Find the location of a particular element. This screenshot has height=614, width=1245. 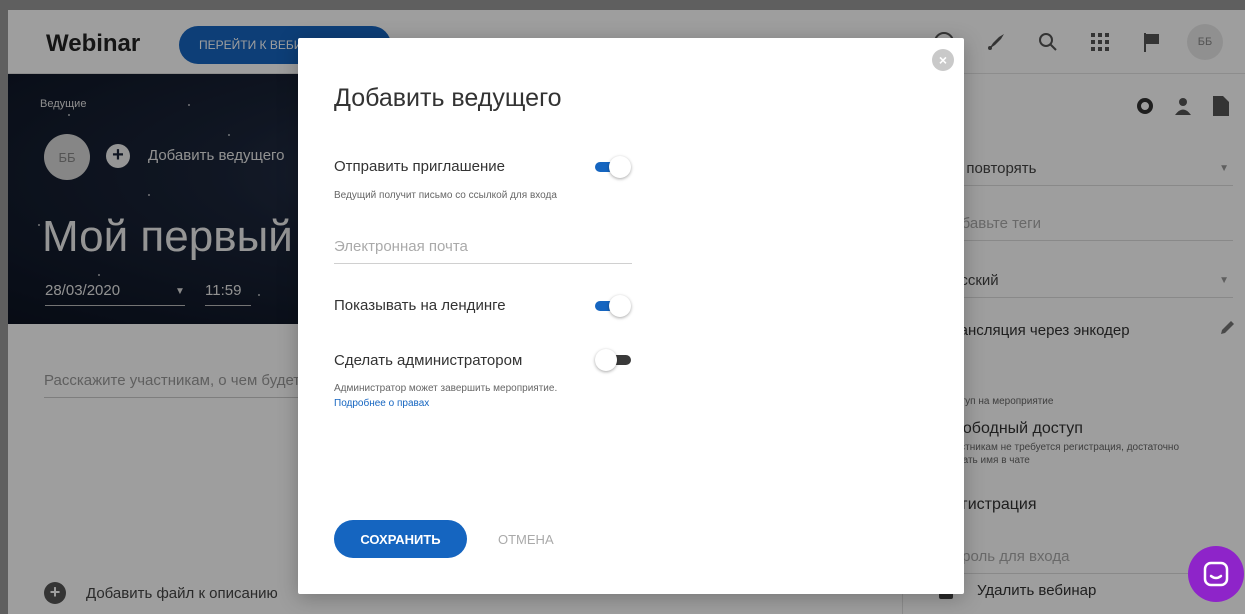

save-button: СОХРАНИТЬ is located at coordinates (400, 539).